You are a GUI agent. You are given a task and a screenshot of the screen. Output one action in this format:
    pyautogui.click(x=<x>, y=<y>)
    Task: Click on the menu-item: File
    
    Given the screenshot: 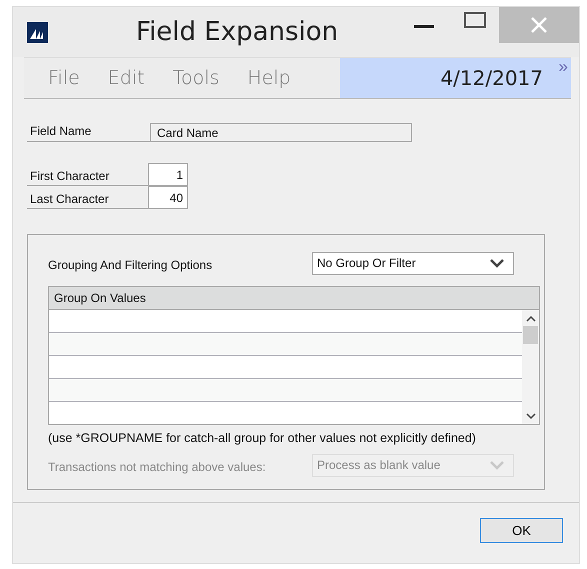 What is the action you would take?
    pyautogui.click(x=64, y=78)
    